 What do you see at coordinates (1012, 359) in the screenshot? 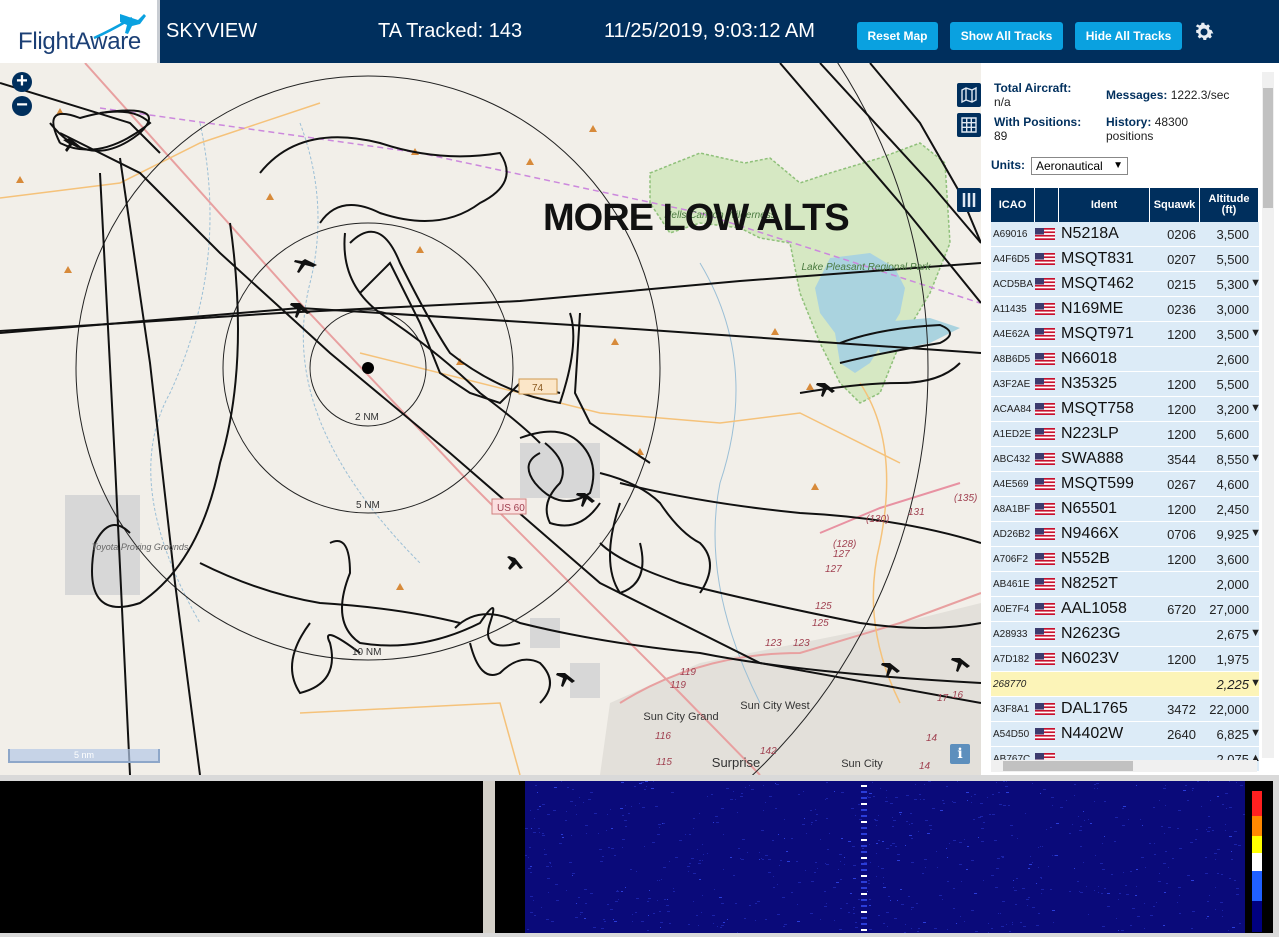
I see `icao-cell: A8B6D5` at bounding box center [1012, 359].